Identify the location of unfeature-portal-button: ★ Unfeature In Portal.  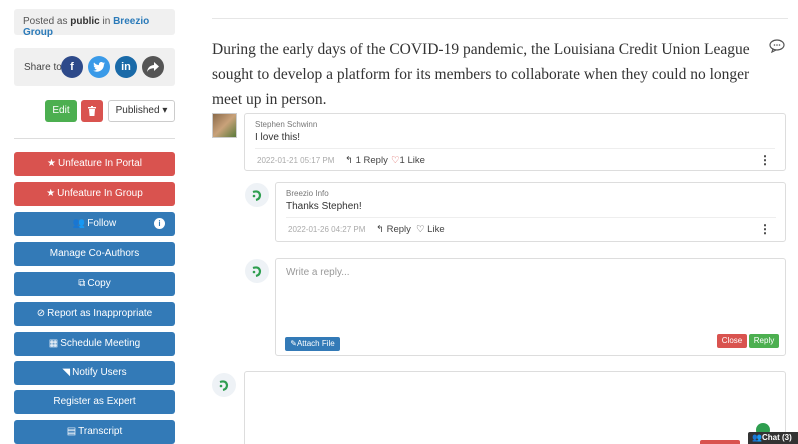
(94, 164).